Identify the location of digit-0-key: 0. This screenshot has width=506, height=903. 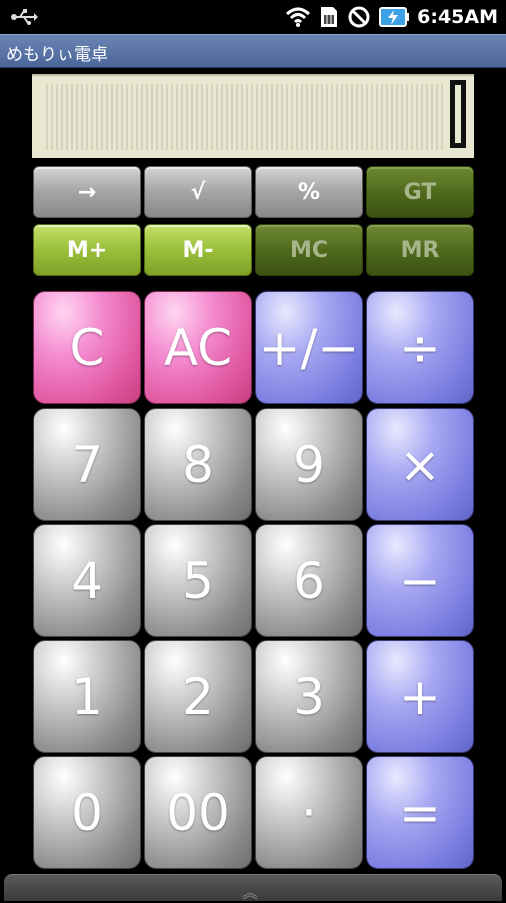
(87, 812).